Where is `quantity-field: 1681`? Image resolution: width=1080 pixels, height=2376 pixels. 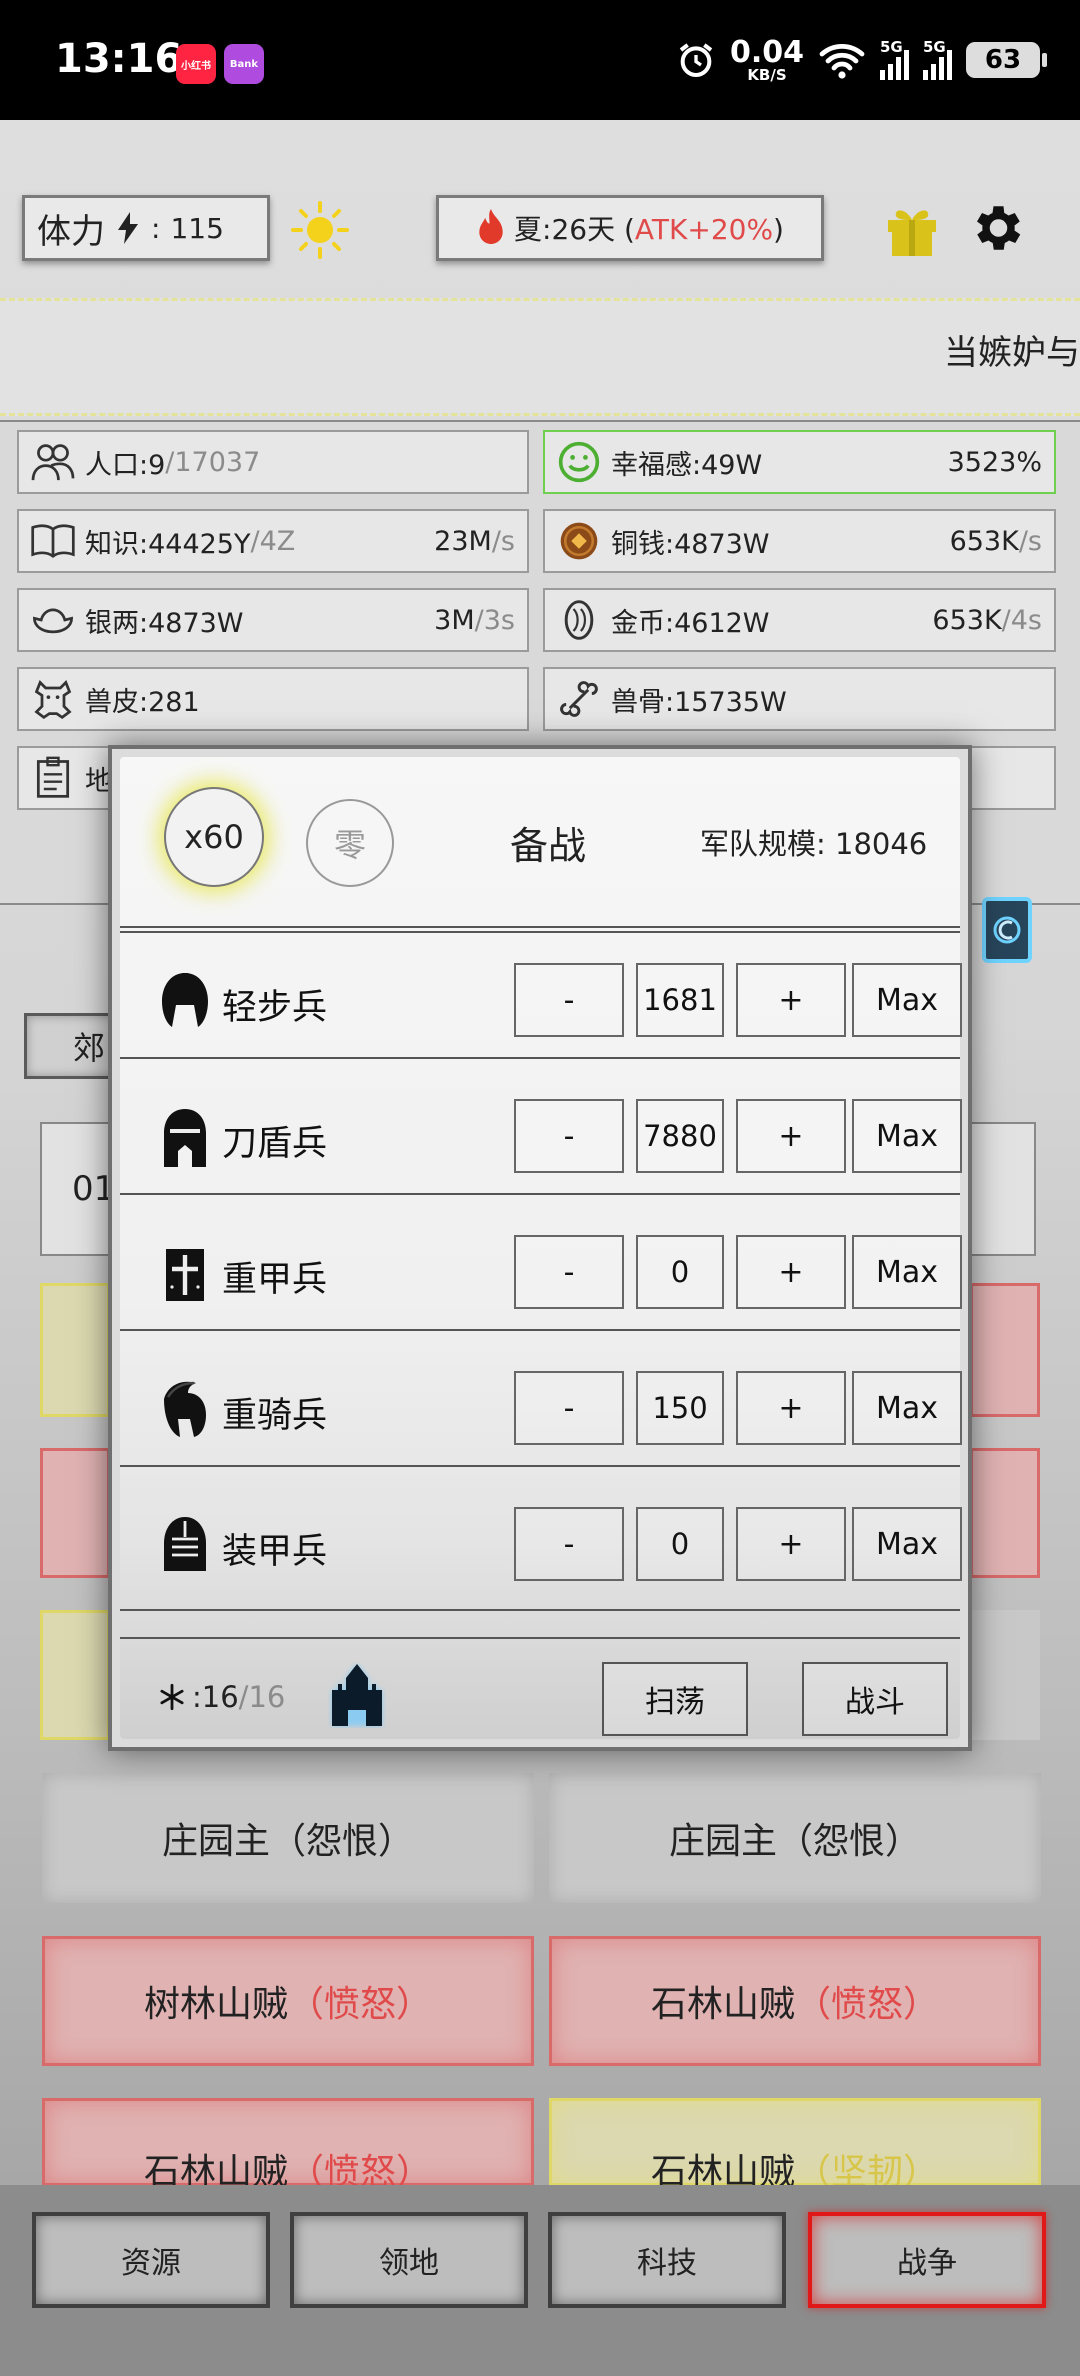 quantity-field: 1681 is located at coordinates (680, 1000).